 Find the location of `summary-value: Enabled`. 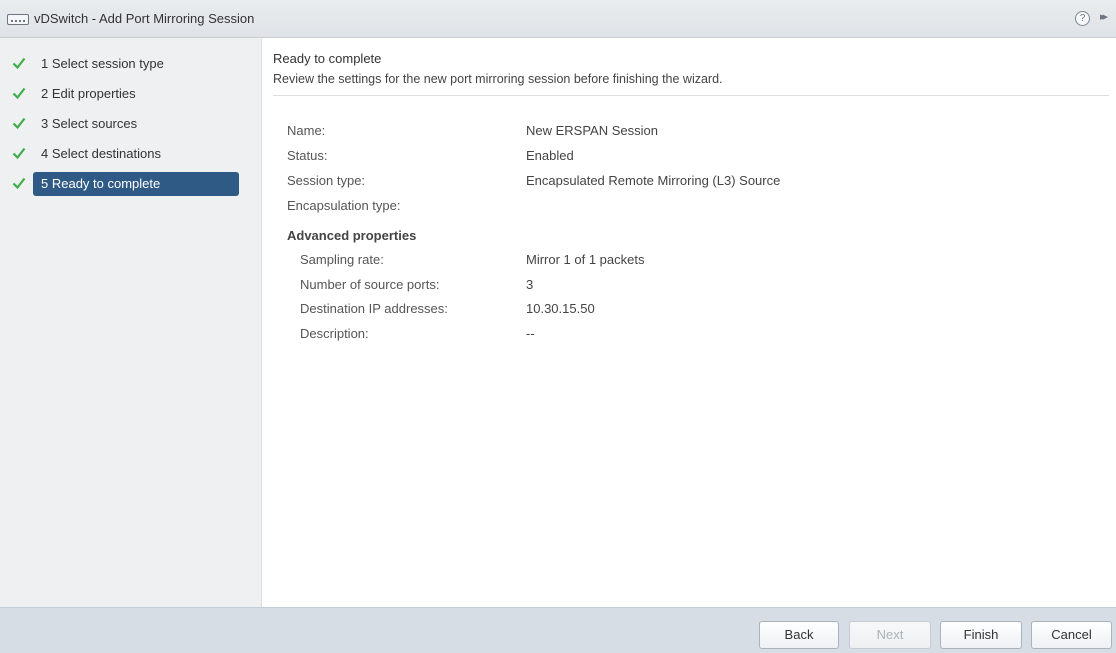

summary-value: Enabled is located at coordinates (550, 155).